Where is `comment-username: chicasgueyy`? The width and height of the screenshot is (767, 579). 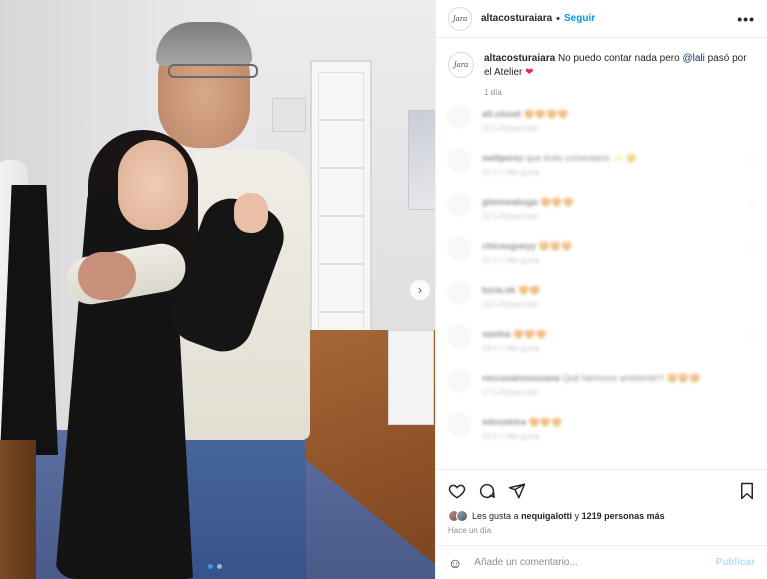
comment-username: chicasgueyy is located at coordinates (509, 246).